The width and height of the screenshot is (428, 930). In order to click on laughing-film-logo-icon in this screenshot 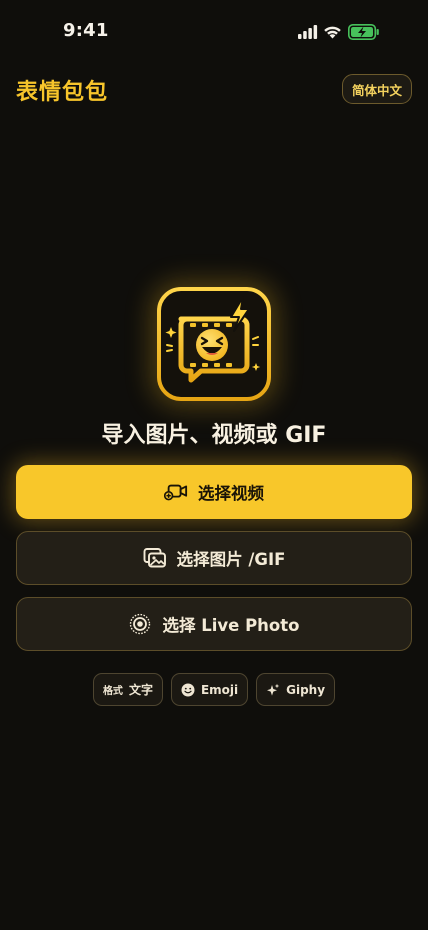, I will do `click(214, 344)`.